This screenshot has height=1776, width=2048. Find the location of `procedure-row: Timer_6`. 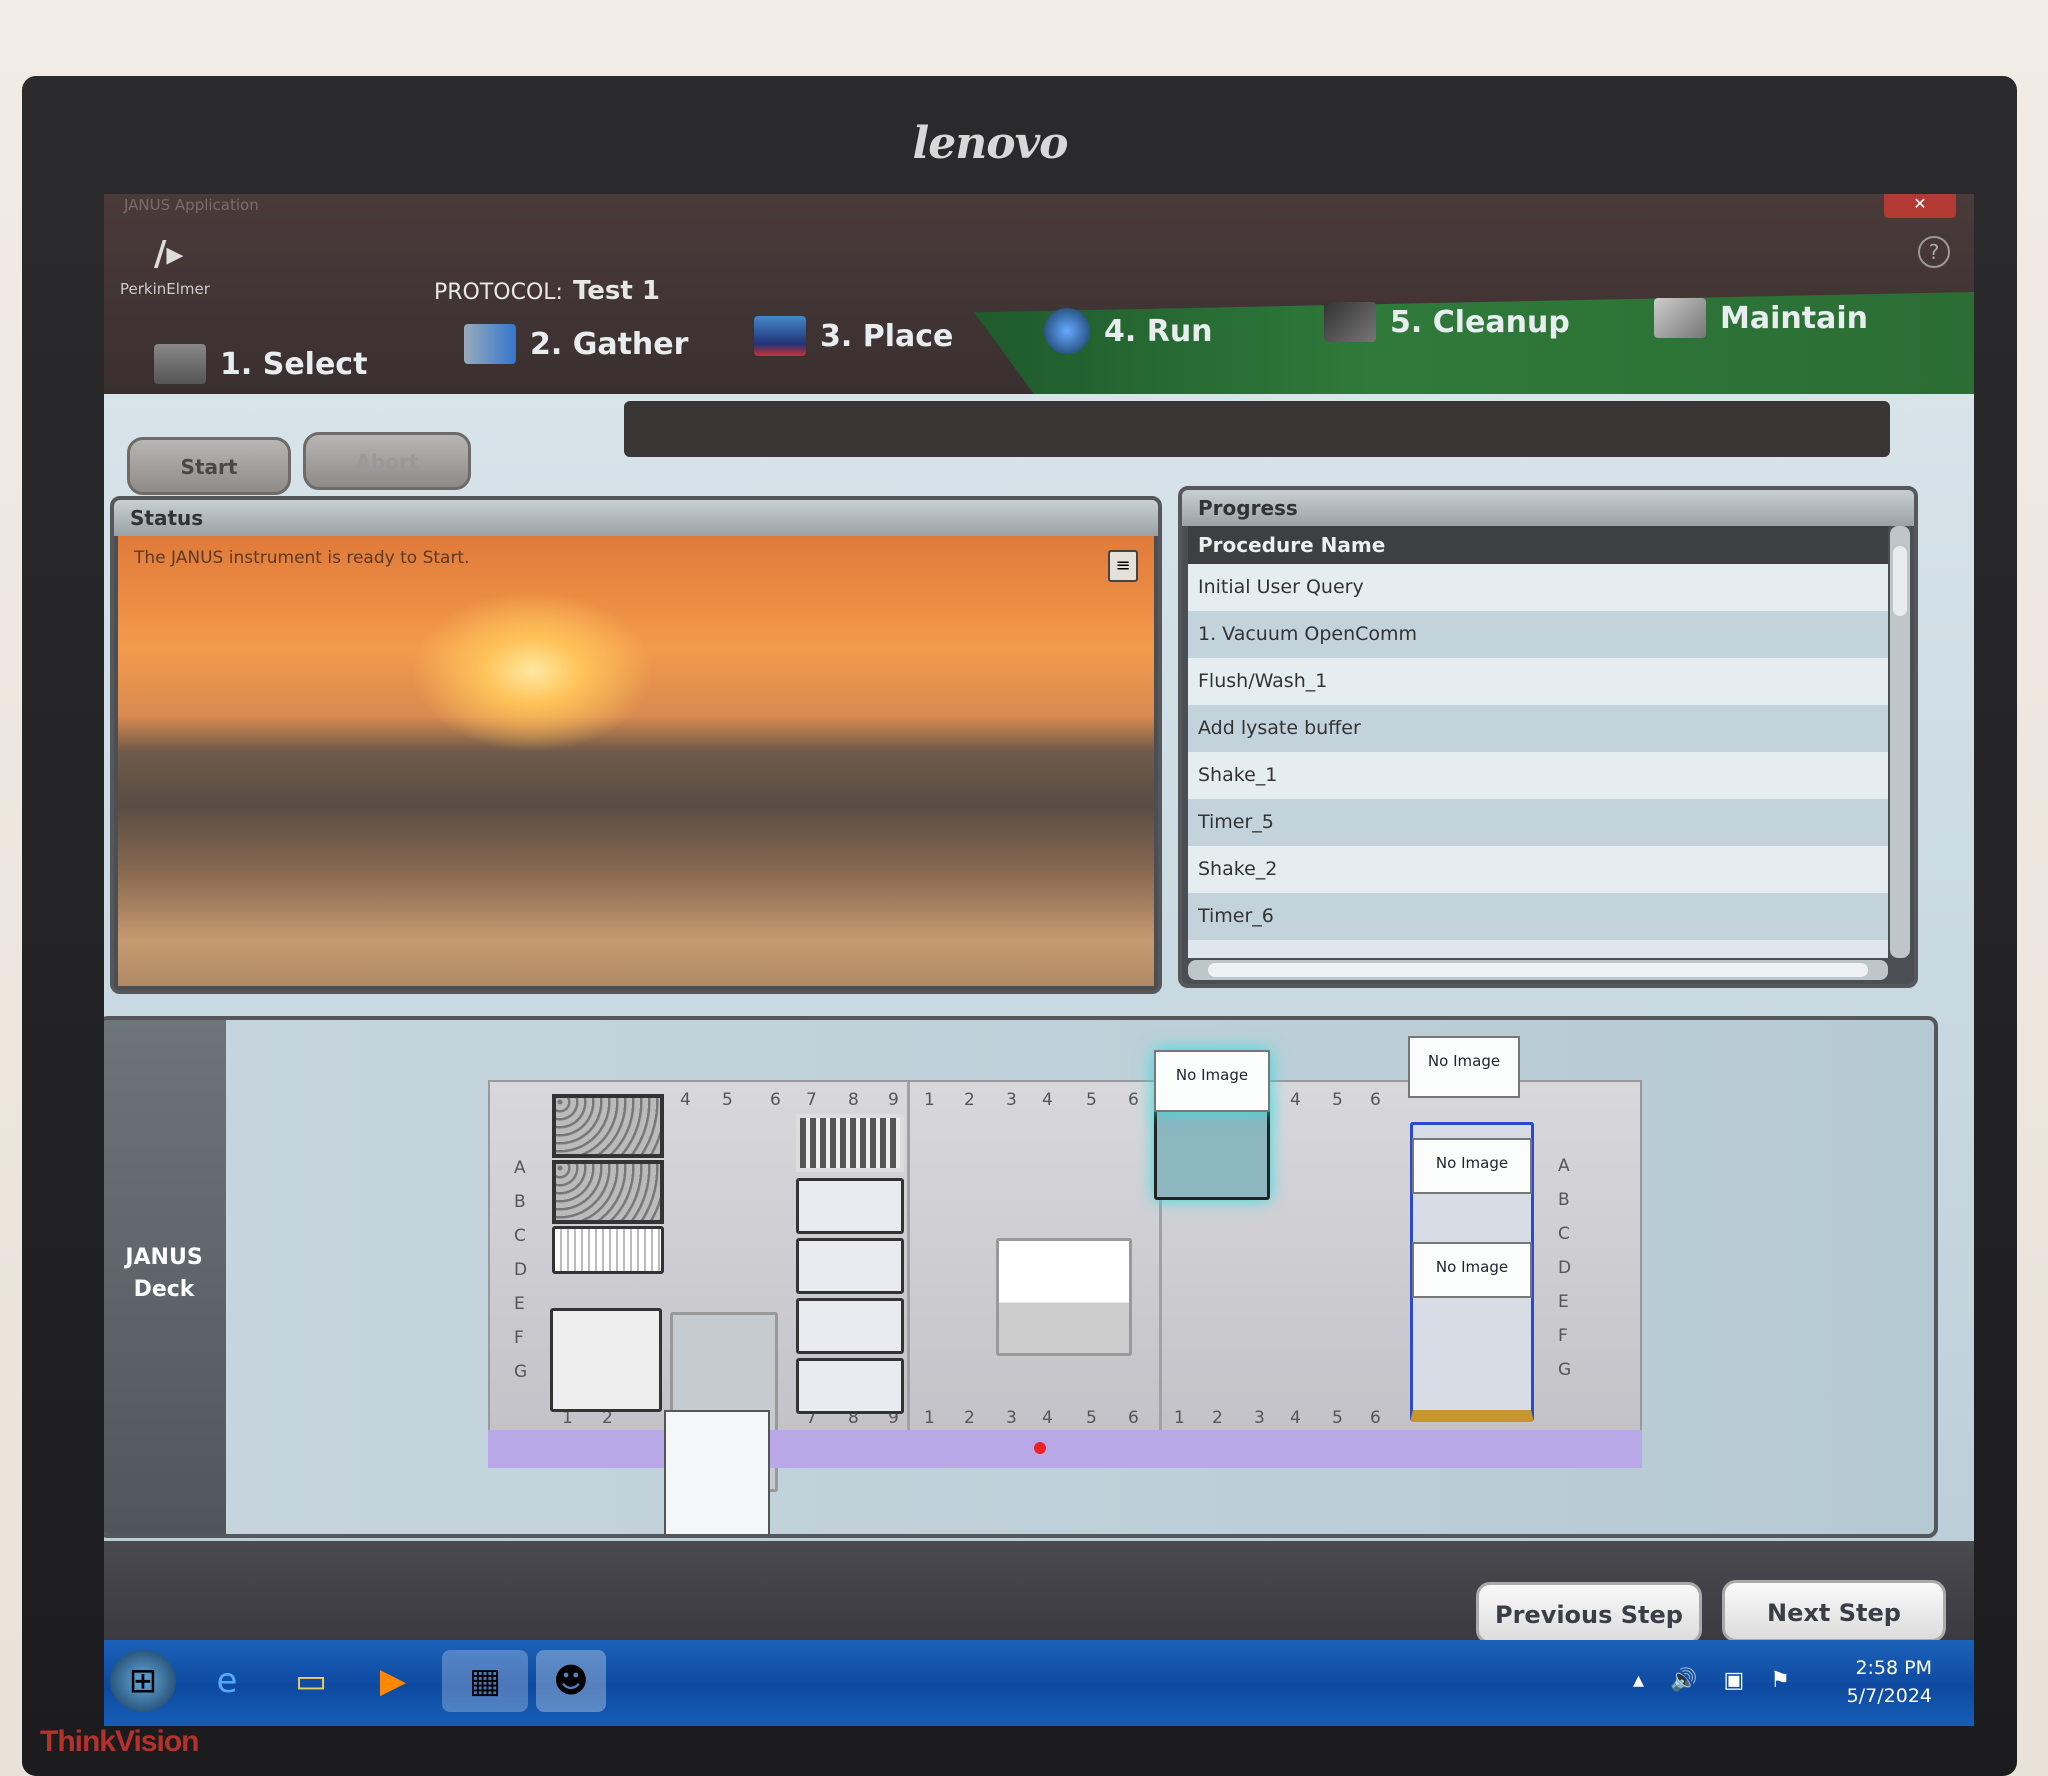

procedure-row: Timer_6 is located at coordinates (1538, 916).